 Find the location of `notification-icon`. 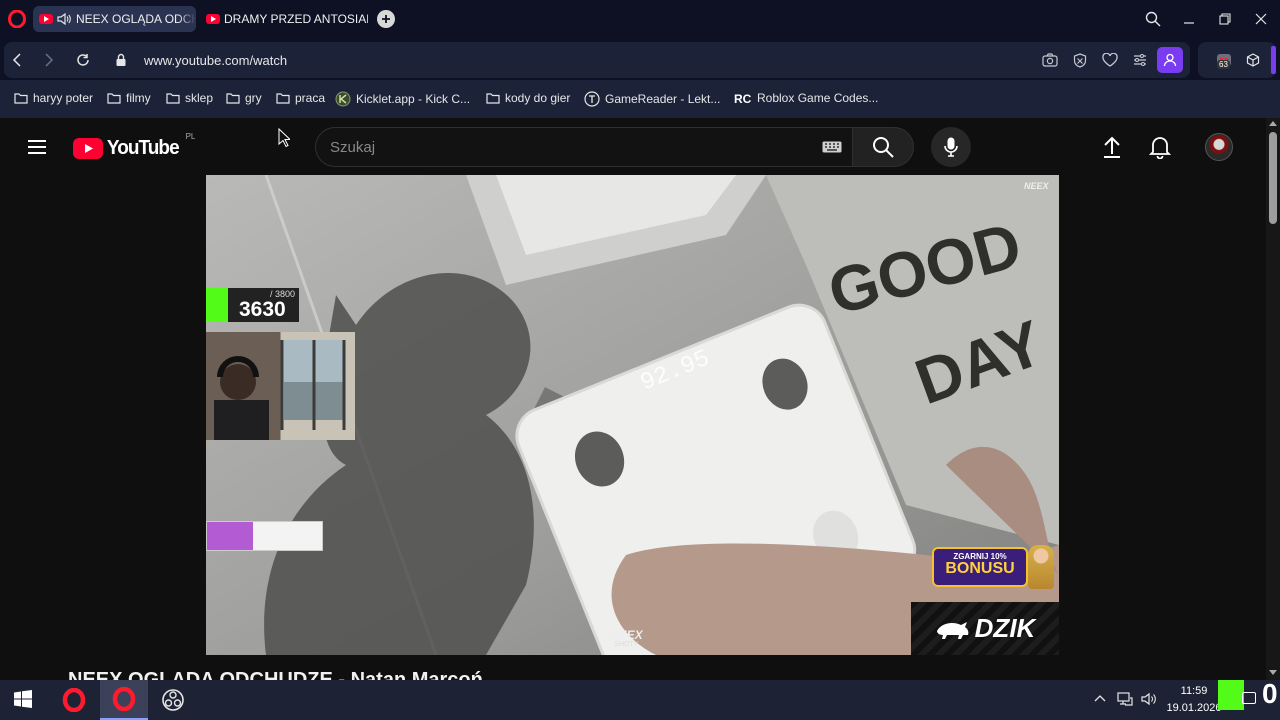

notification-icon is located at coordinates (1249, 698).